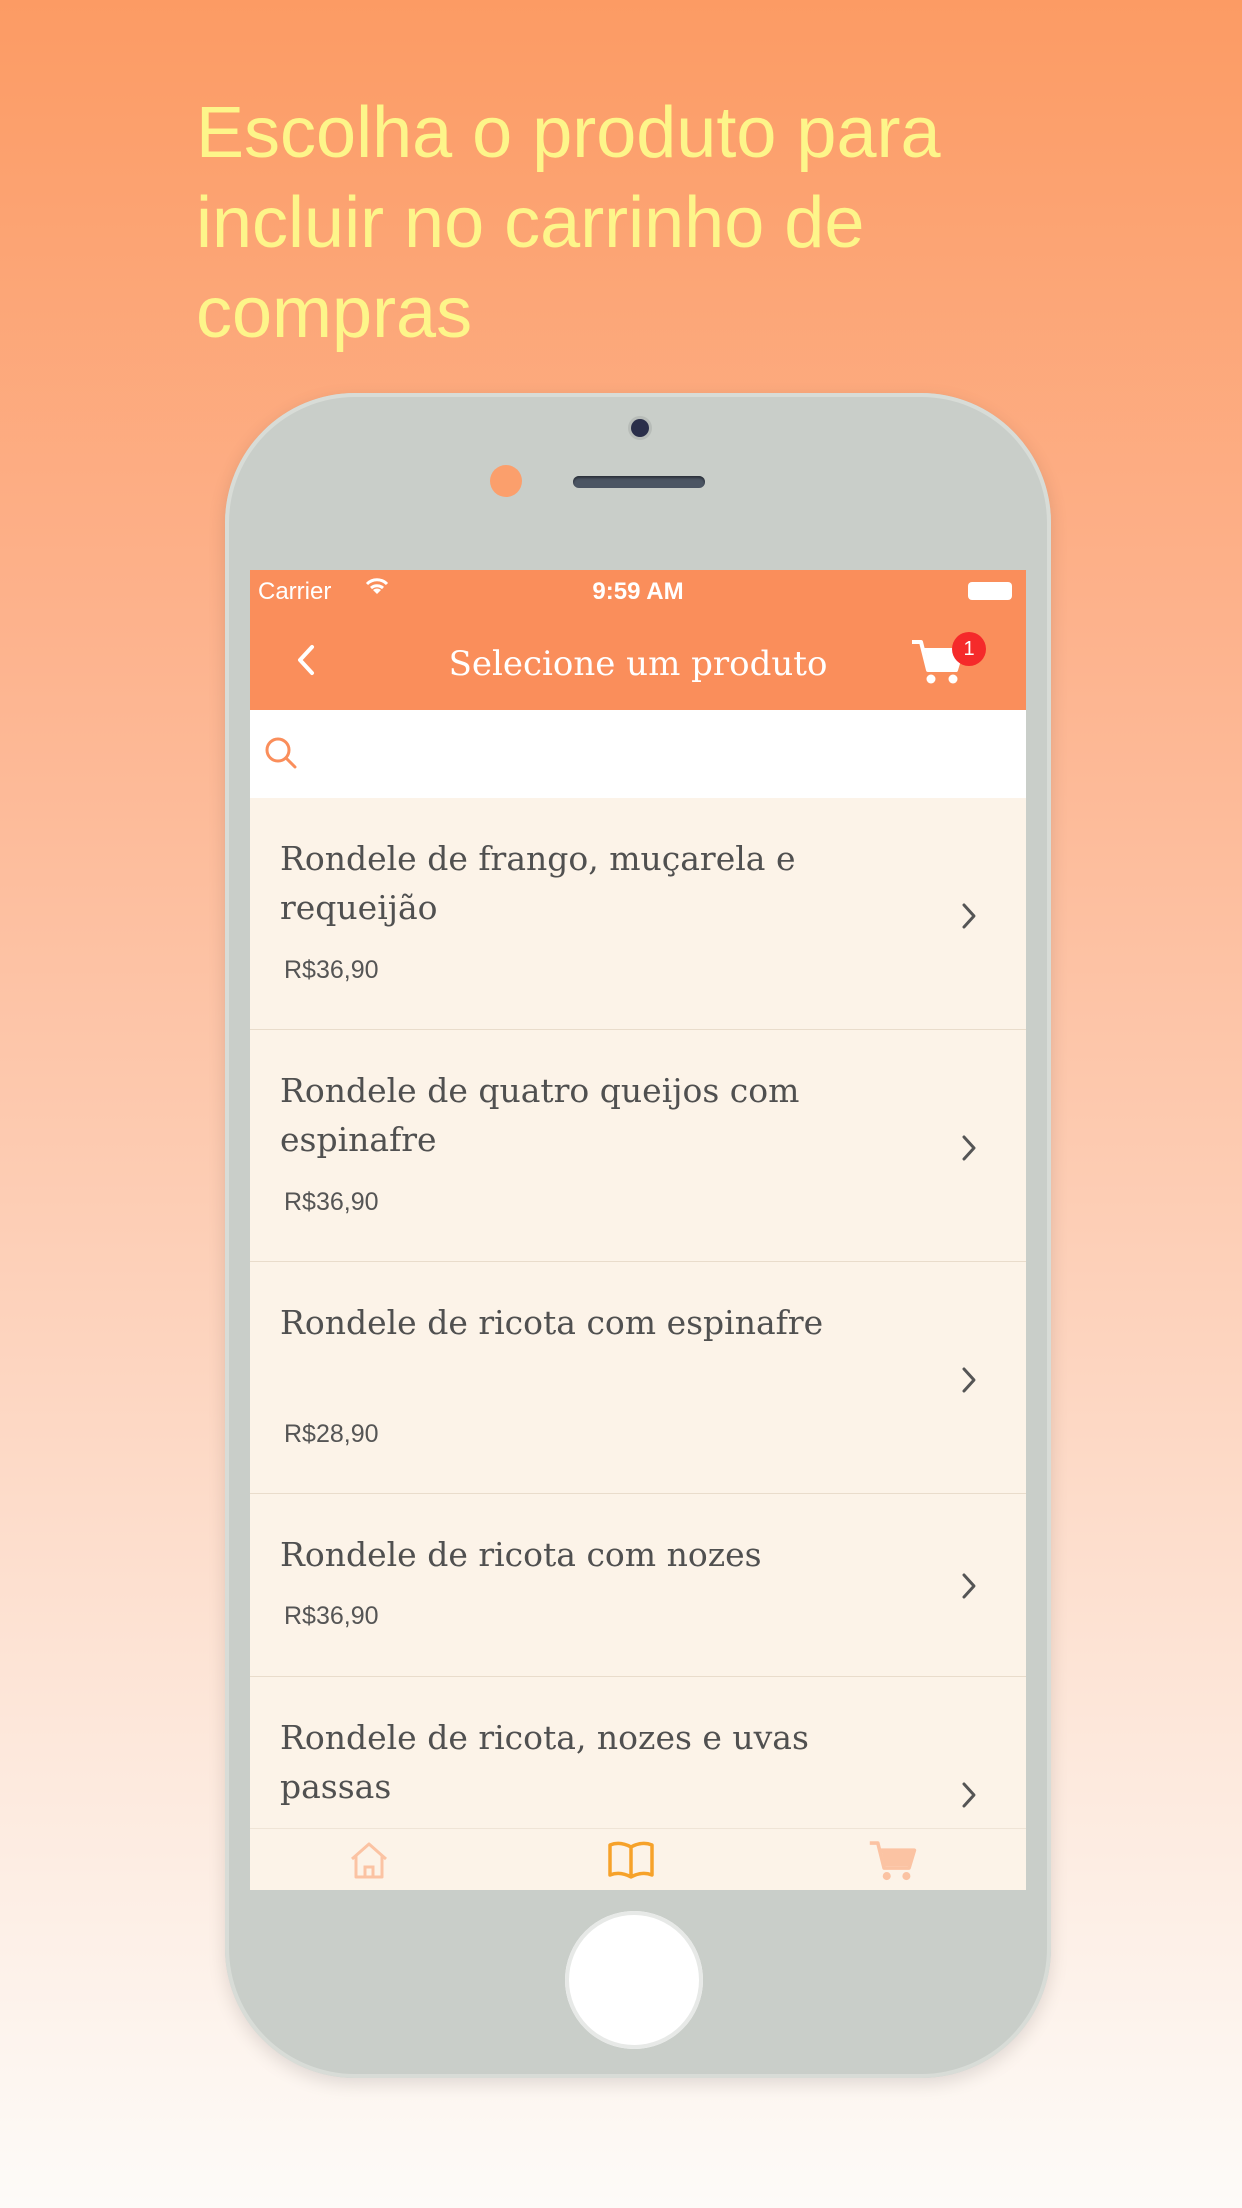  I want to click on search-bar, so click(638, 754).